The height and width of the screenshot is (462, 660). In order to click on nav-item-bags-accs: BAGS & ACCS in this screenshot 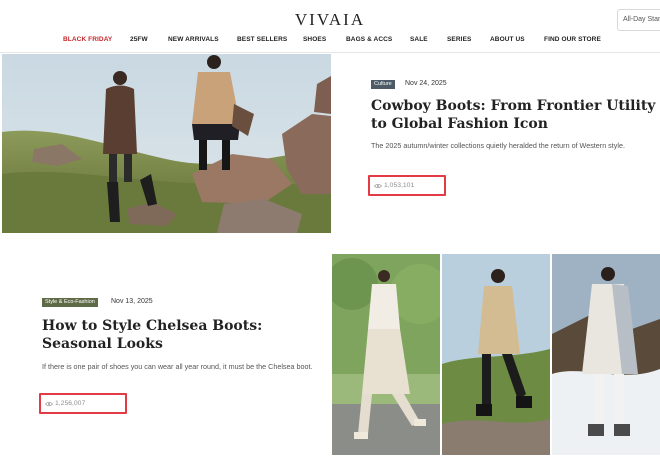, I will do `click(369, 39)`.